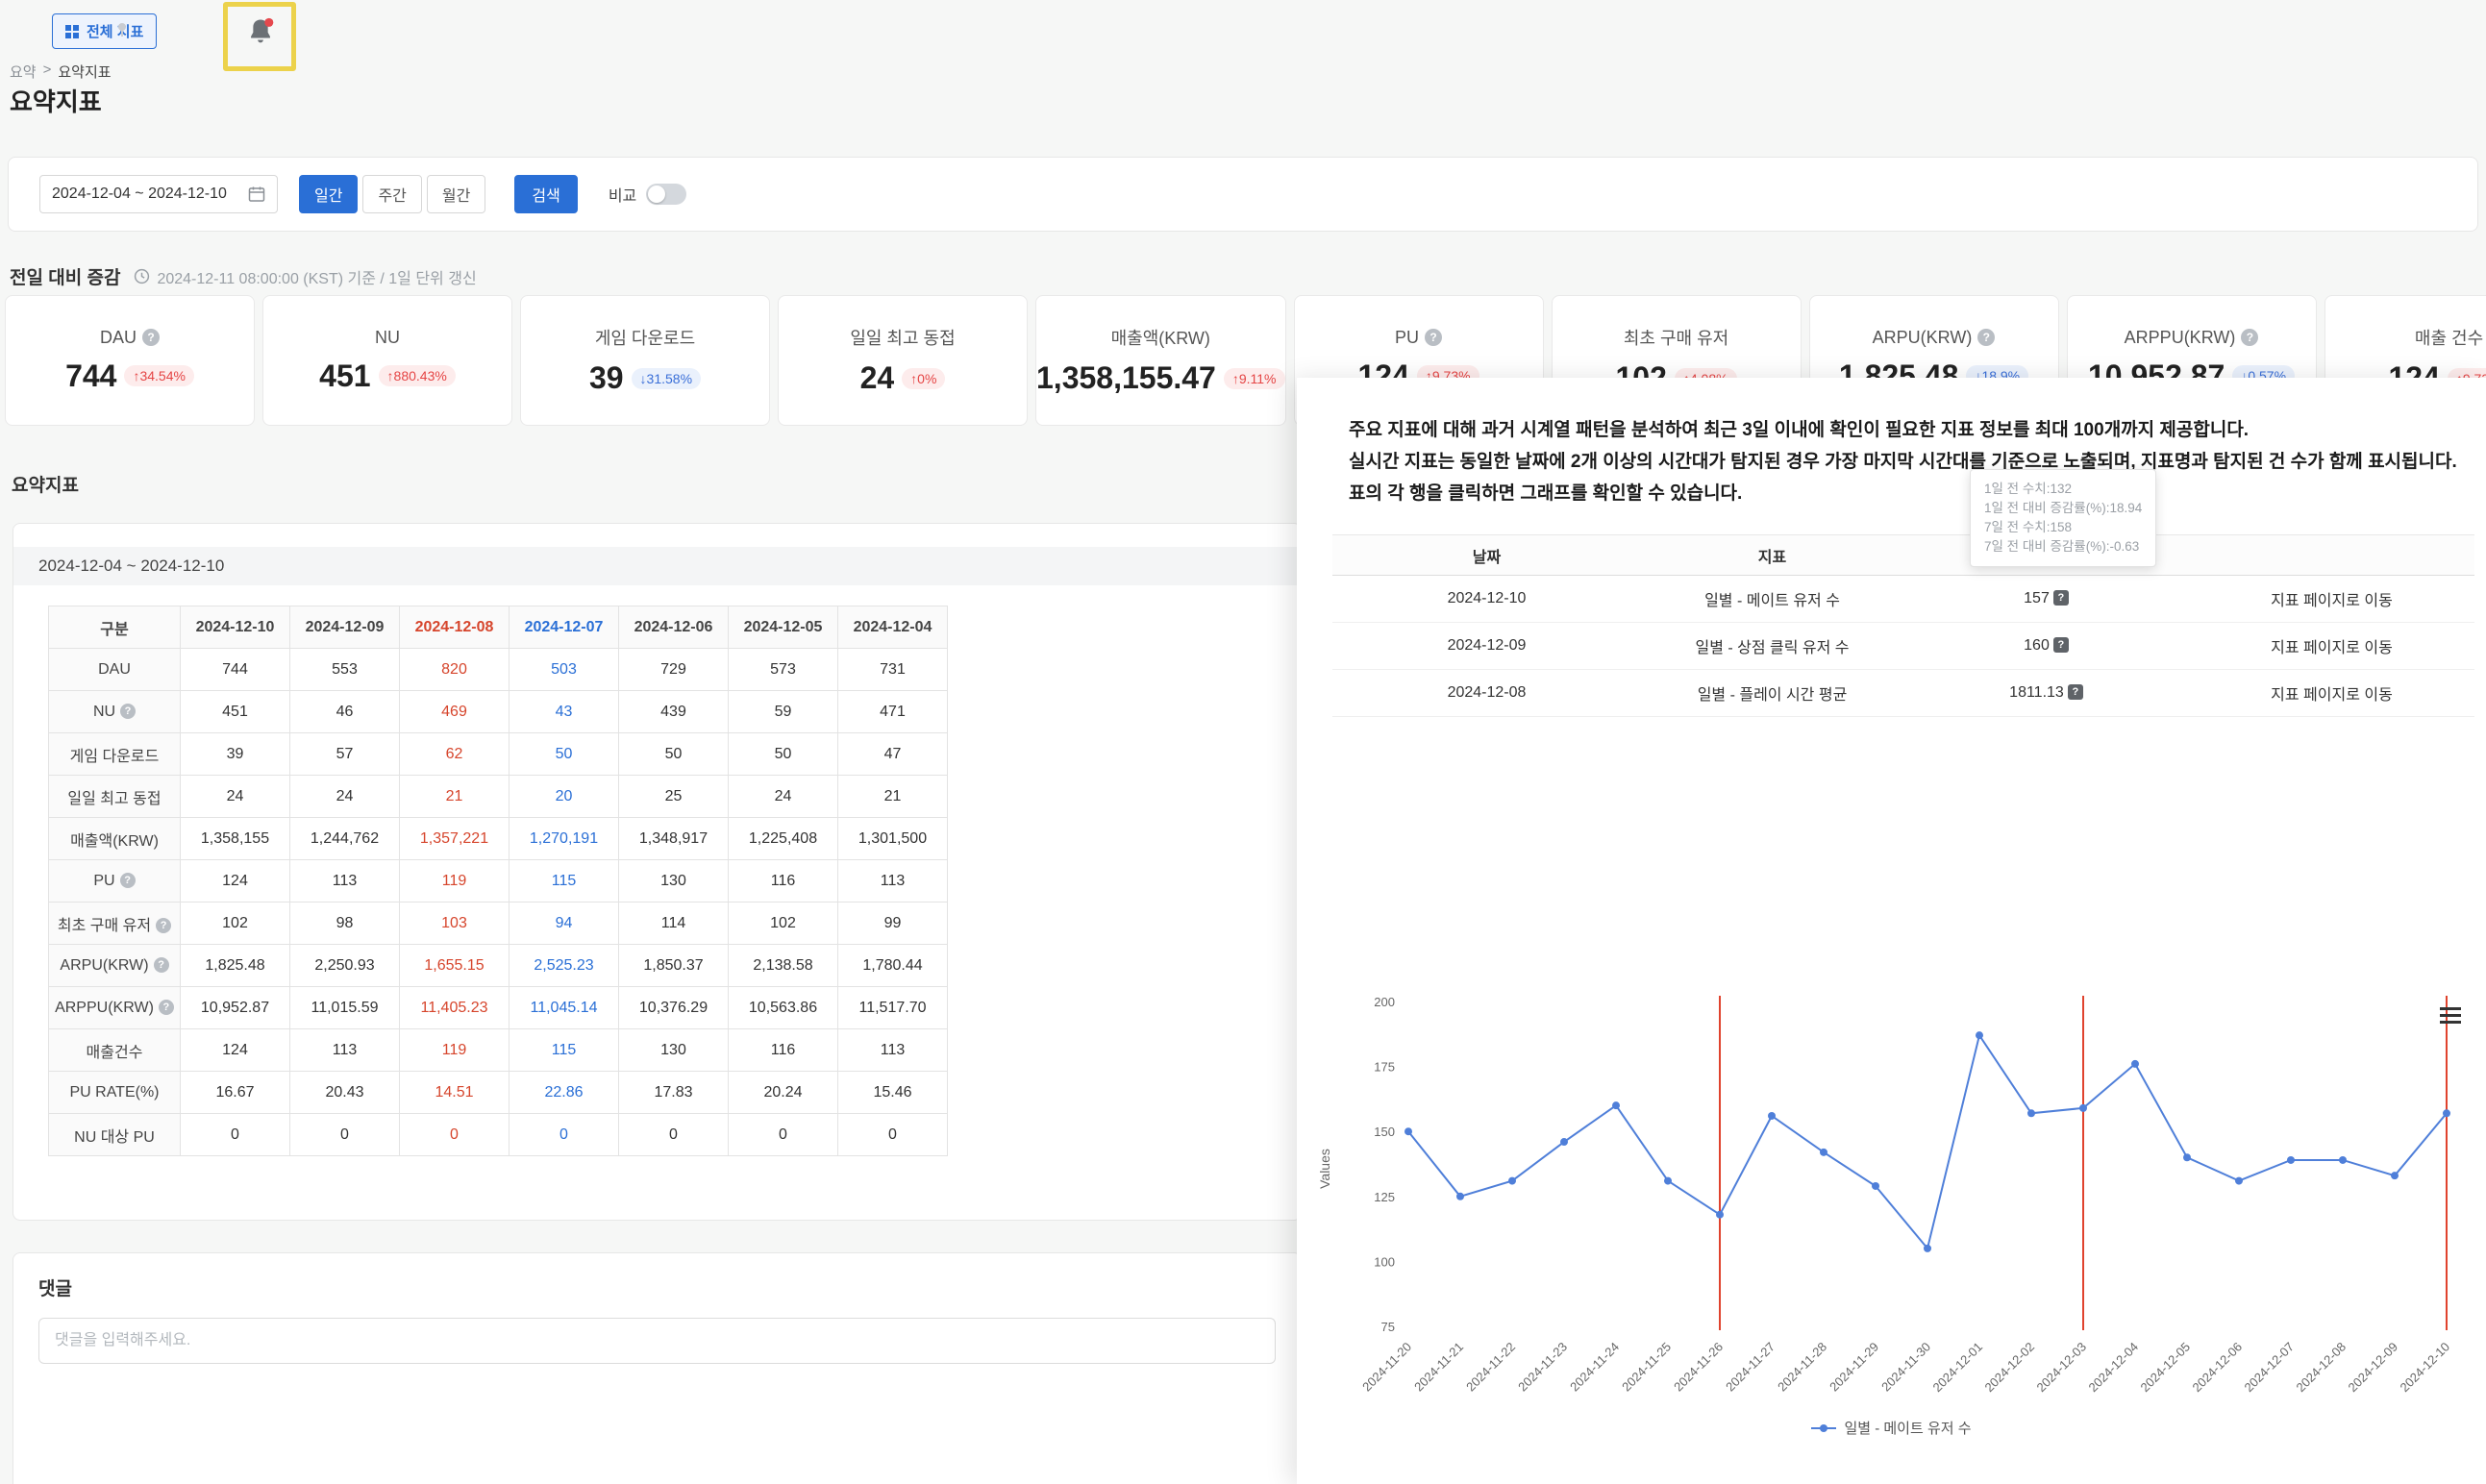  I want to click on summary-cell: 113, so click(892, 881).